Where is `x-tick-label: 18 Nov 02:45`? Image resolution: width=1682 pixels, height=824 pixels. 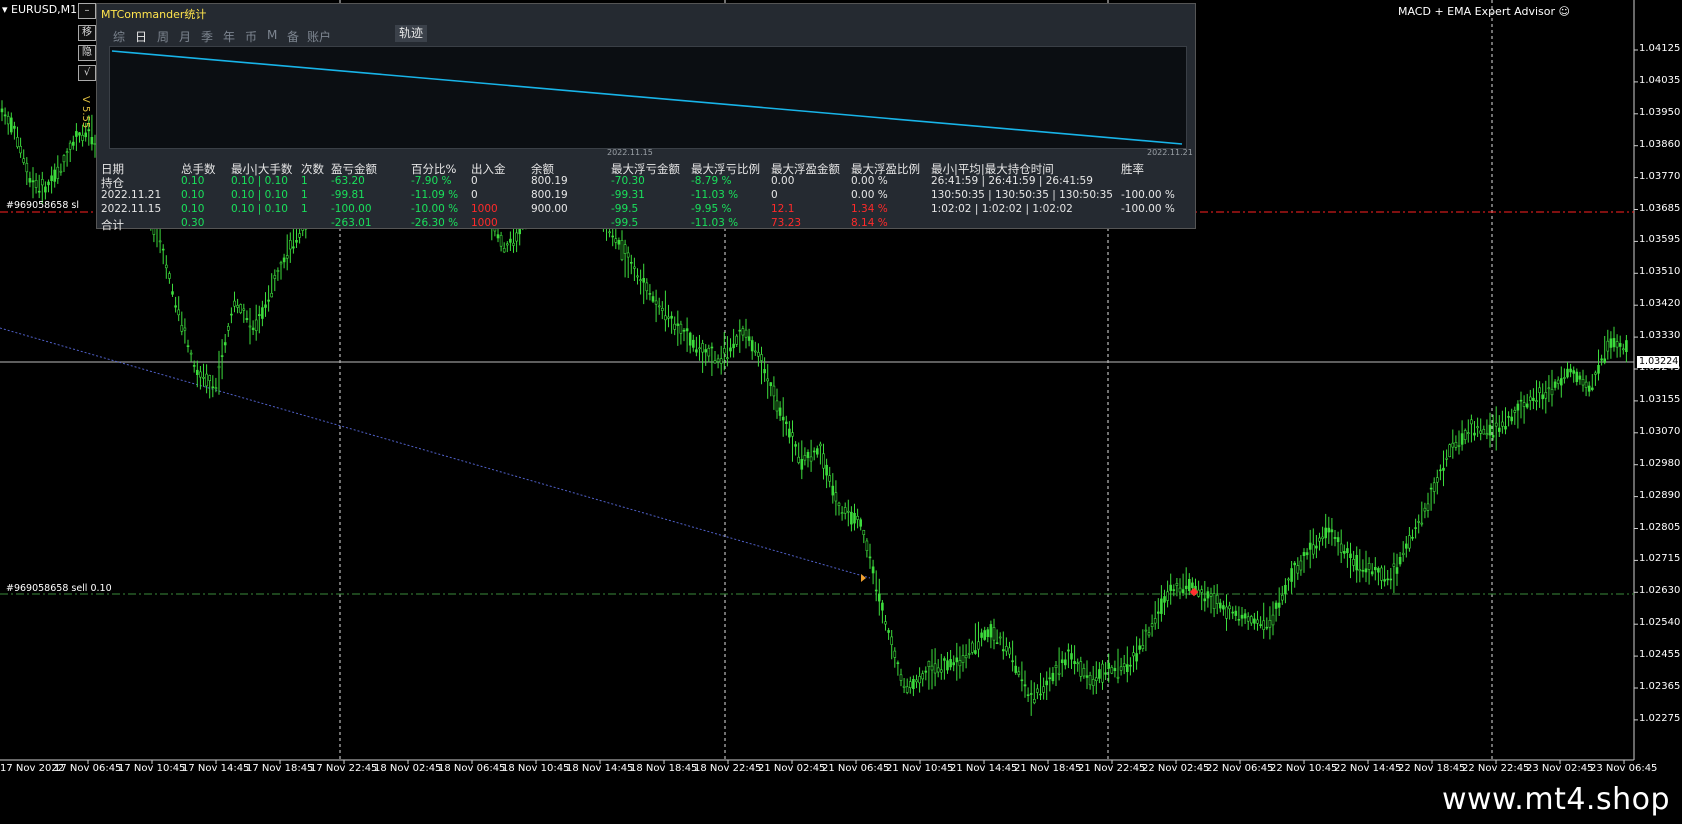
x-tick-label: 18 Nov 02:45 is located at coordinates (408, 768).